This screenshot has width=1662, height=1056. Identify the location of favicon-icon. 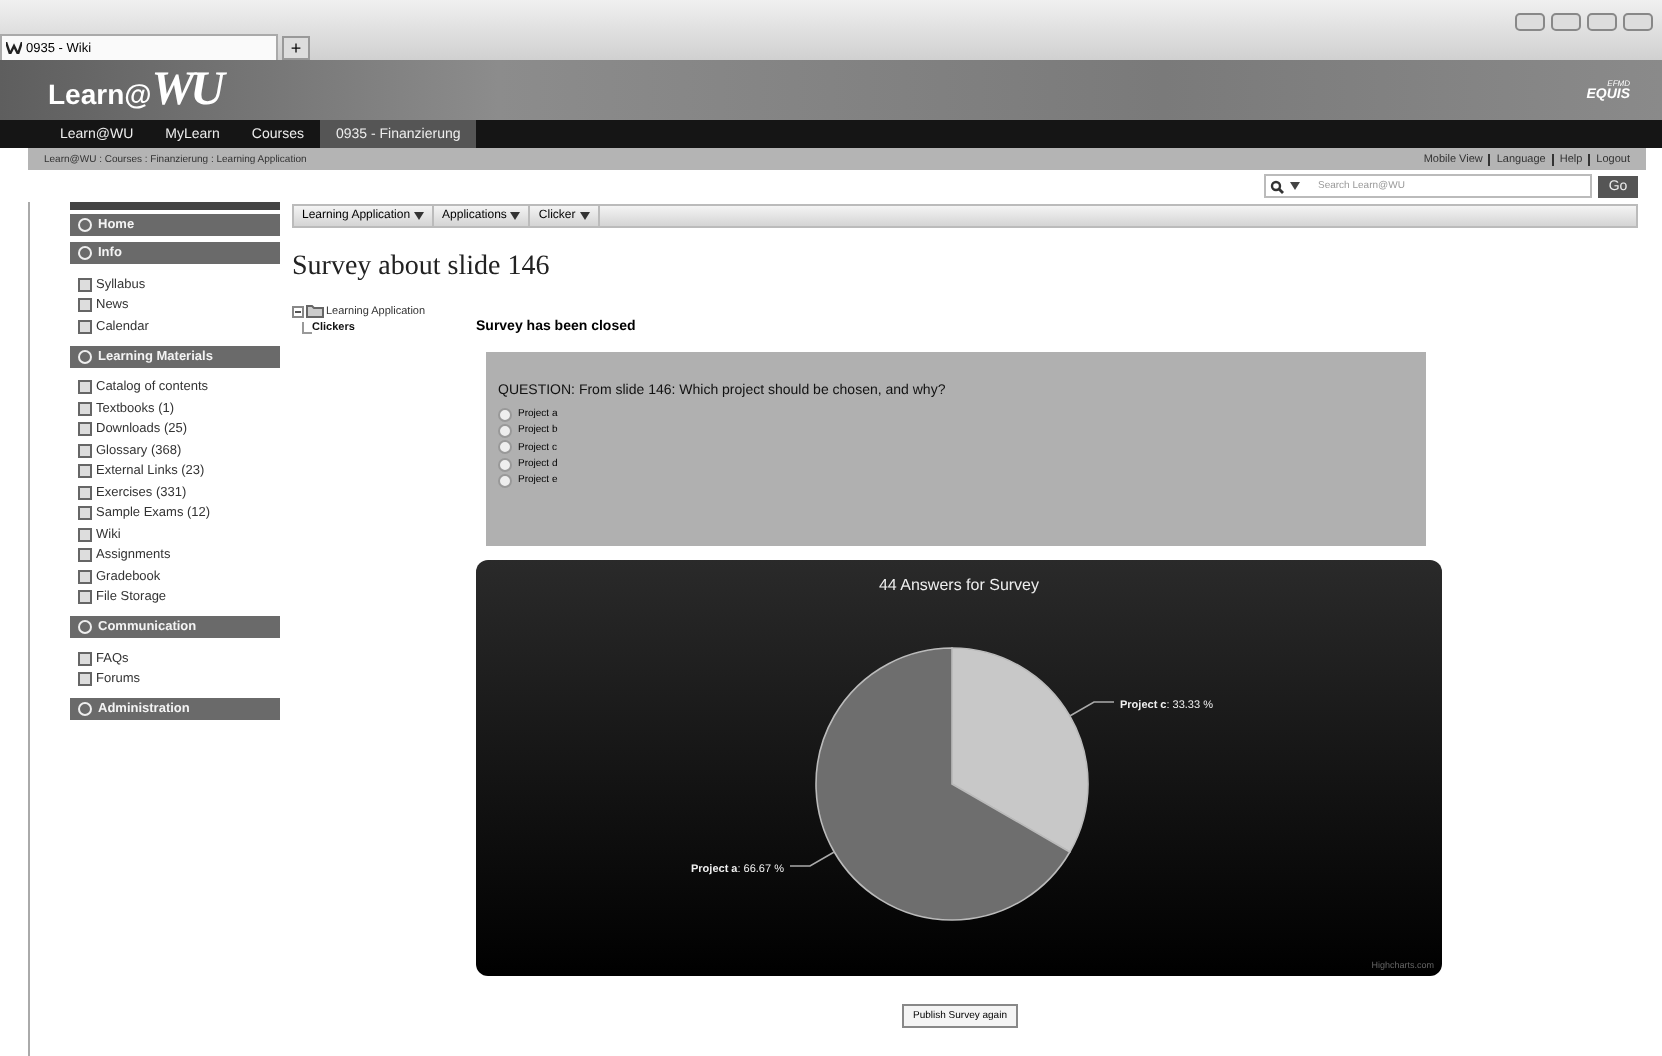
(14, 48).